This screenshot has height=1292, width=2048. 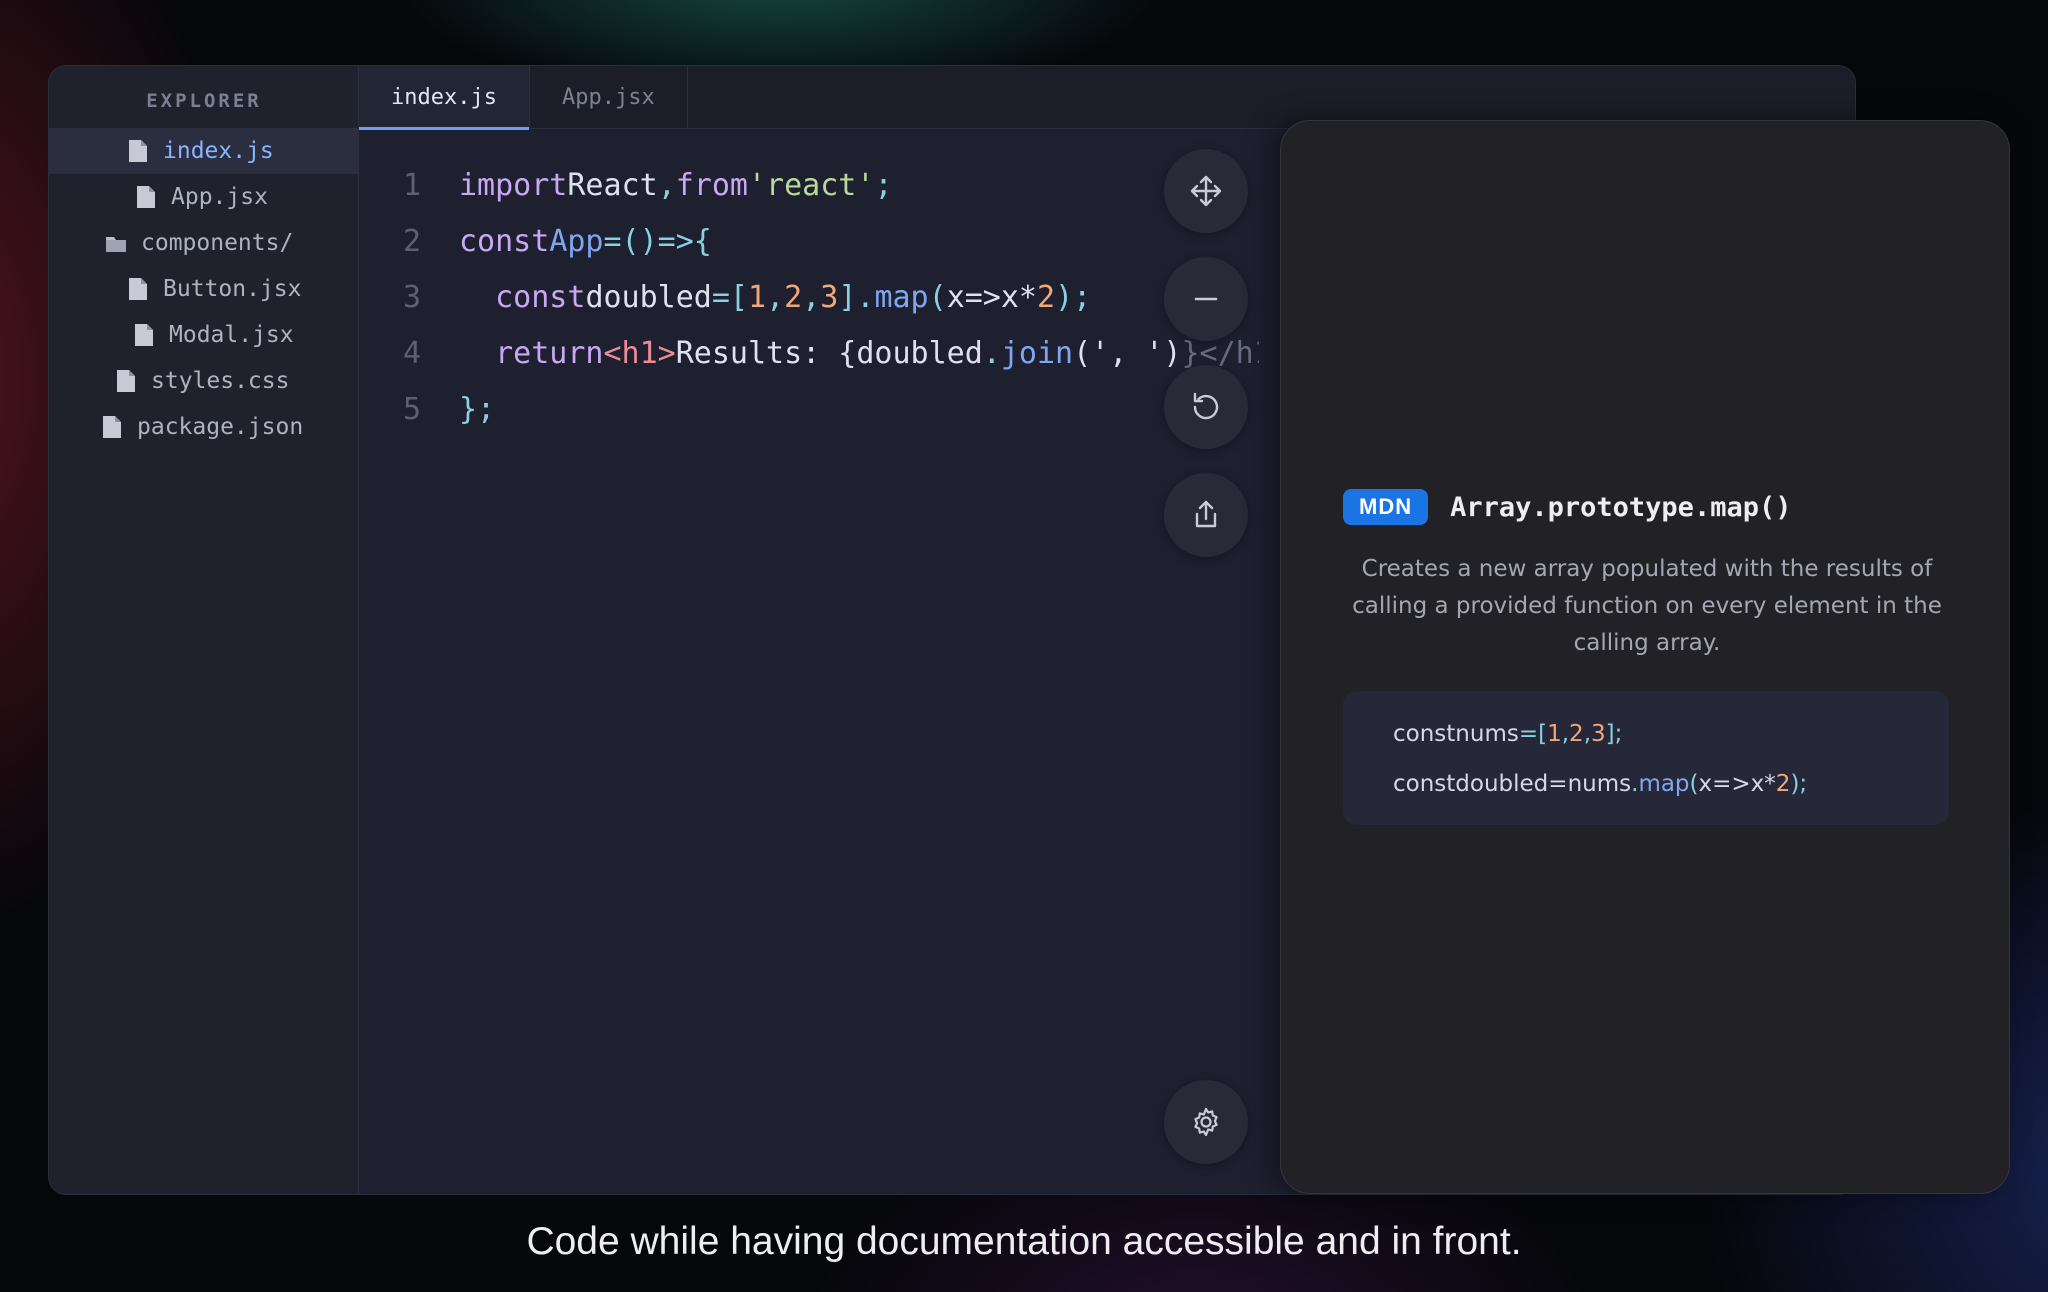 What do you see at coordinates (1127, 353) in the screenshot?
I see `code-token: (', ')` at bounding box center [1127, 353].